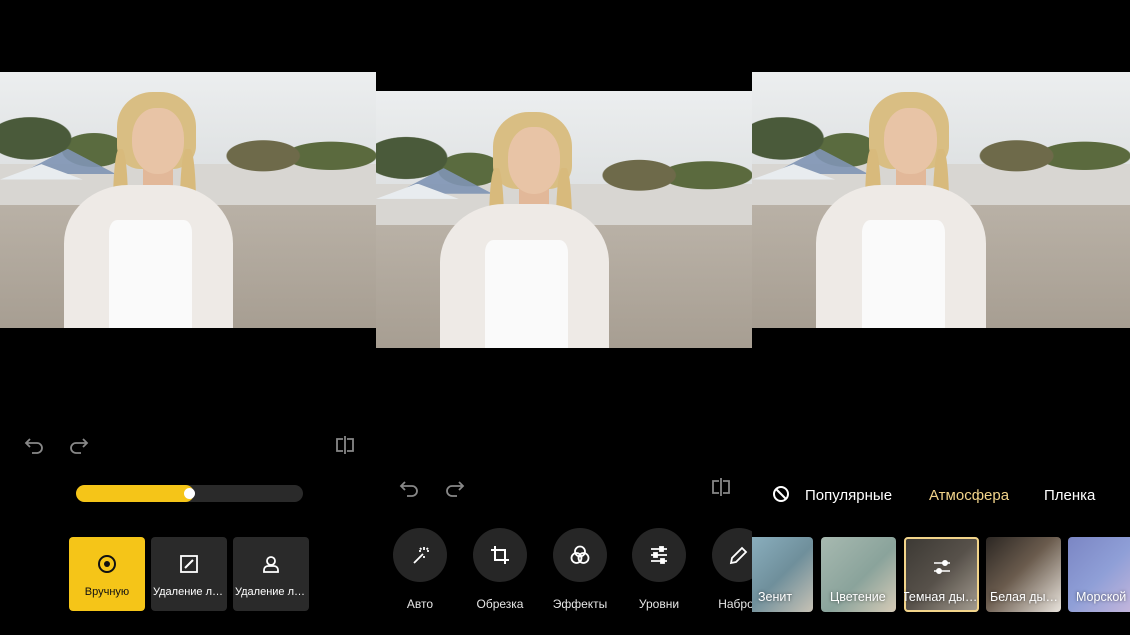 The image size is (1130, 635). Describe the element at coordinates (107, 574) in the screenshot. I see `mode-manual-button: Вручную` at that location.